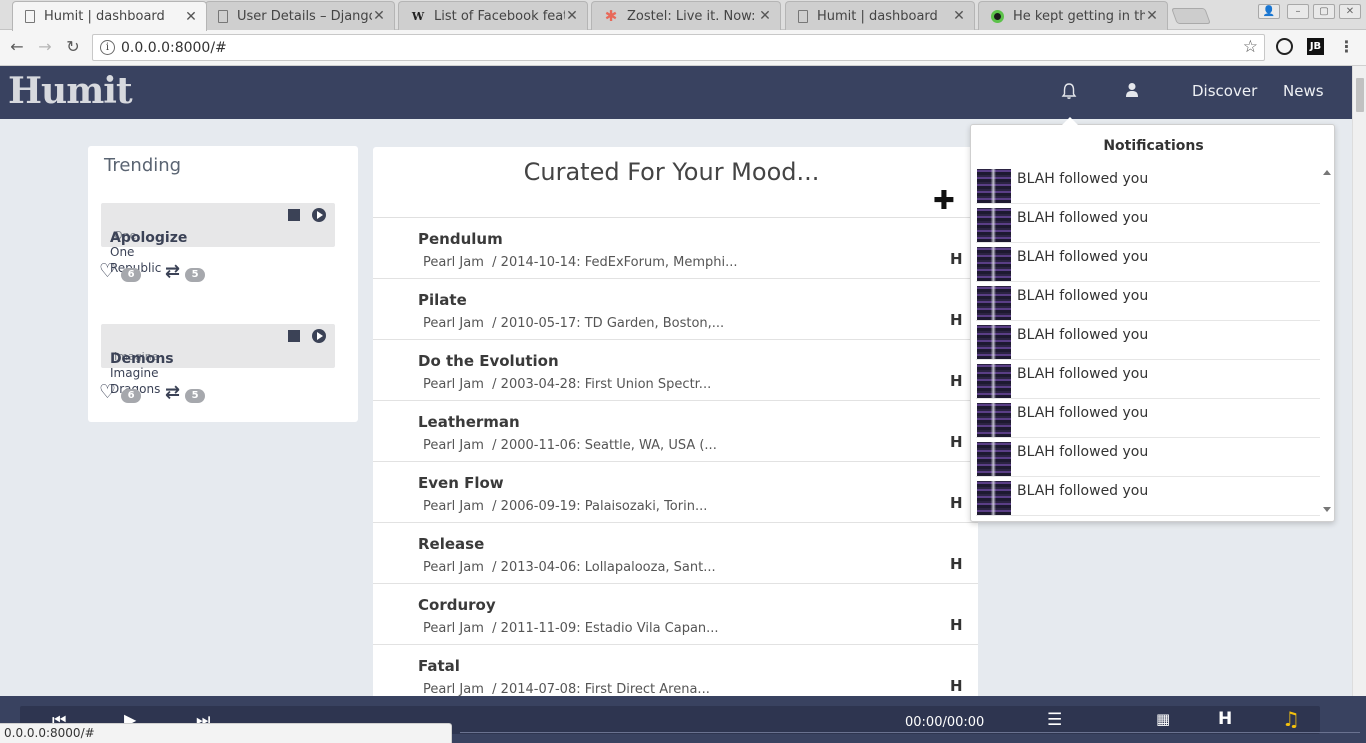 The image size is (1366, 743). What do you see at coordinates (944, 201) in the screenshot?
I see `add-plus-icon: ✚` at bounding box center [944, 201].